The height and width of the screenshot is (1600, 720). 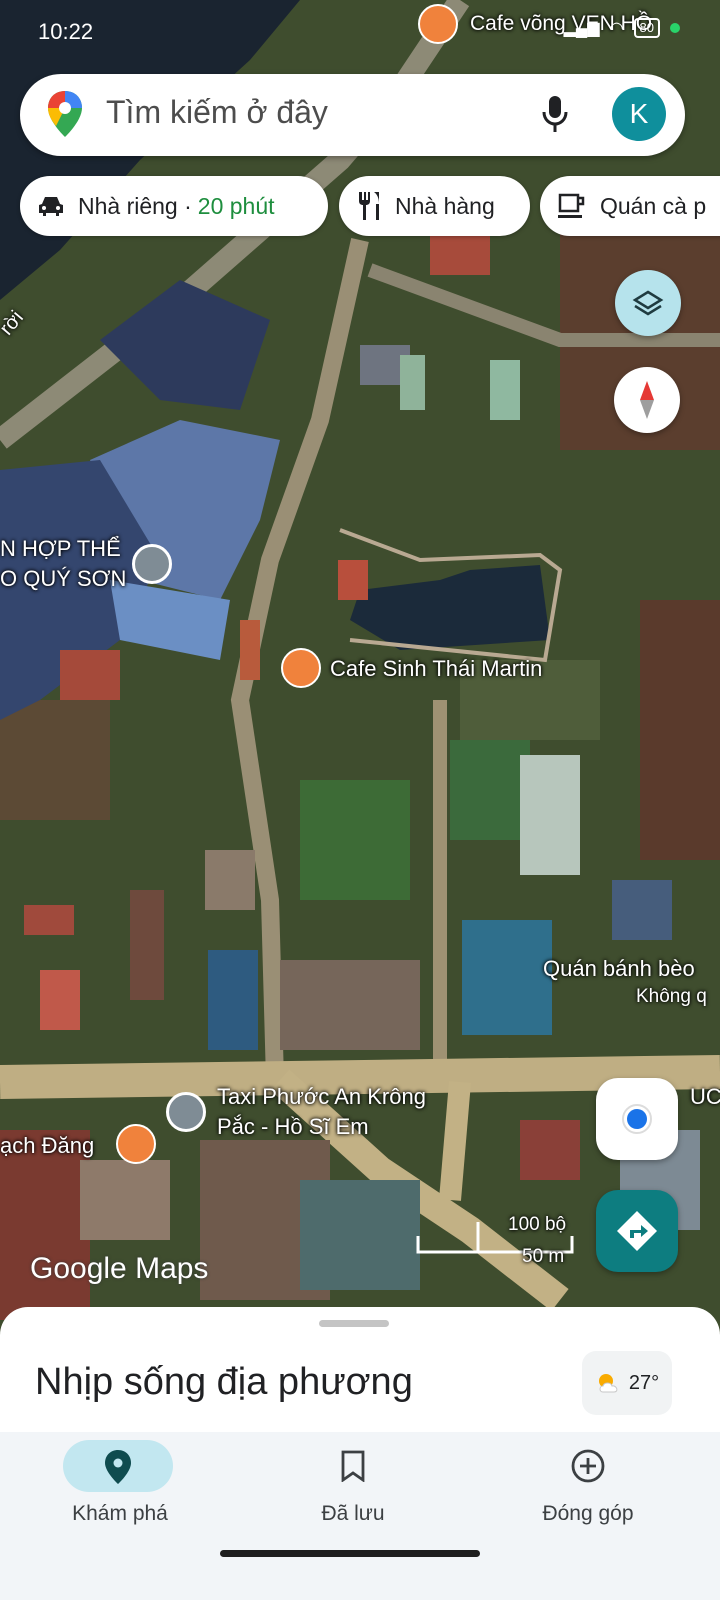 What do you see at coordinates (236, 205) in the screenshot?
I see `chip-home-eta: 20 phút` at bounding box center [236, 205].